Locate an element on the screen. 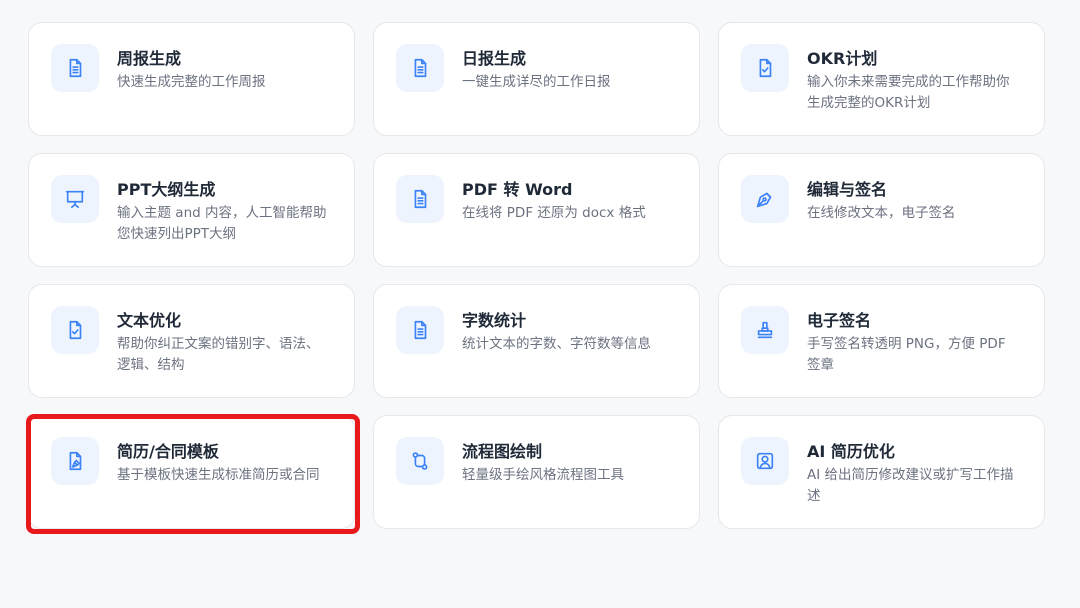 Image resolution: width=1080 pixels, height=608 pixels. tool-card-pdf-to-word: PDF 转 Word 在线将 PDF 还原为 docx 格式 is located at coordinates (536, 210).